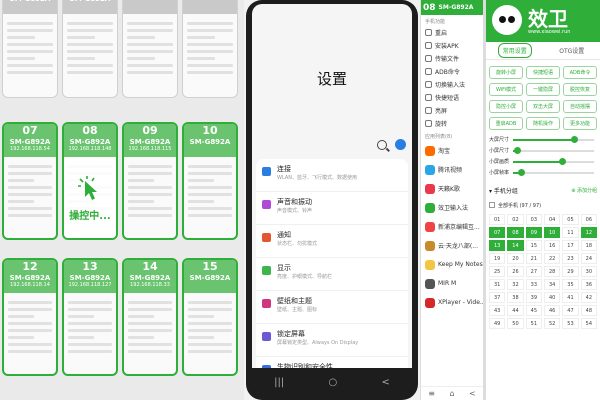  What do you see at coordinates (588, 219) in the screenshot?
I see `phone-number-cell: 06` at bounding box center [588, 219].